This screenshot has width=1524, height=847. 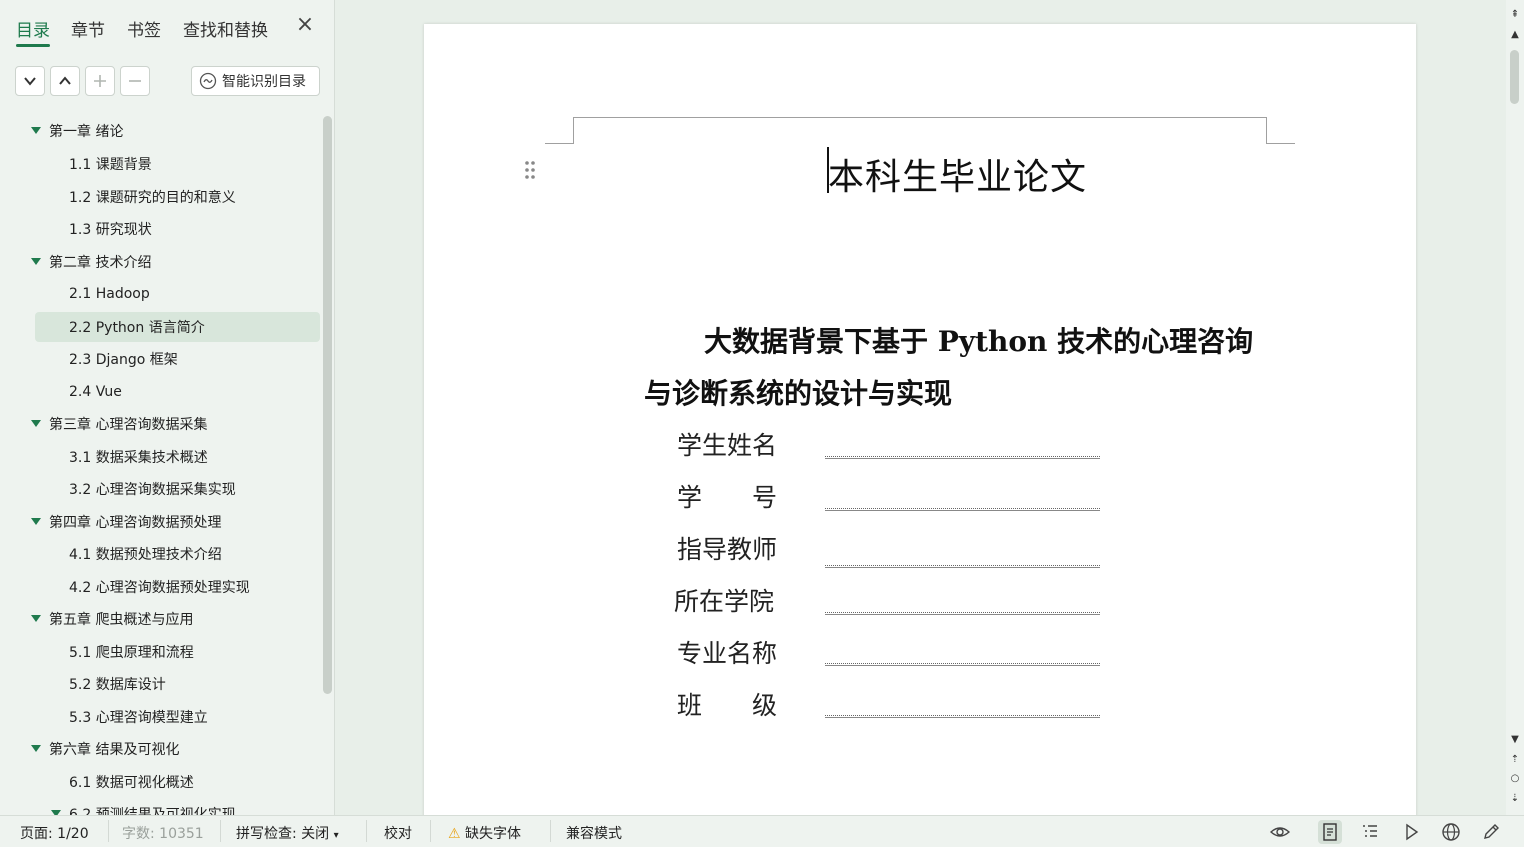 What do you see at coordinates (144, 28) in the screenshot?
I see `tab-bookmarks: 书签` at bounding box center [144, 28].